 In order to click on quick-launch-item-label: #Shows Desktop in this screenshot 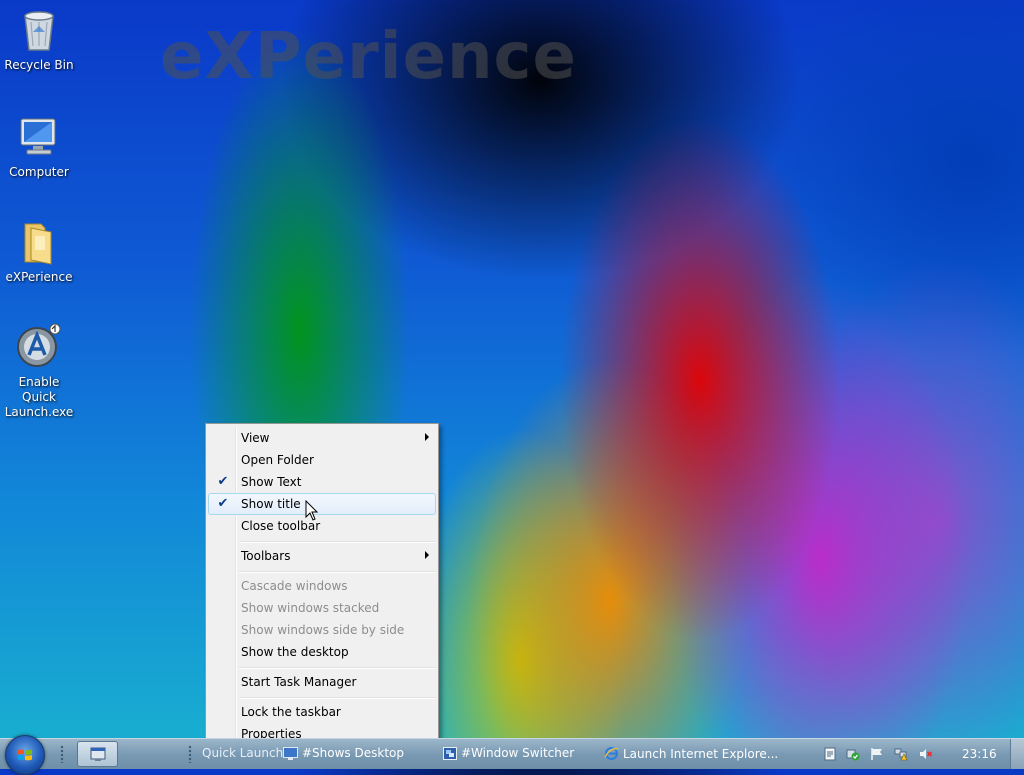, I will do `click(353, 753)`.